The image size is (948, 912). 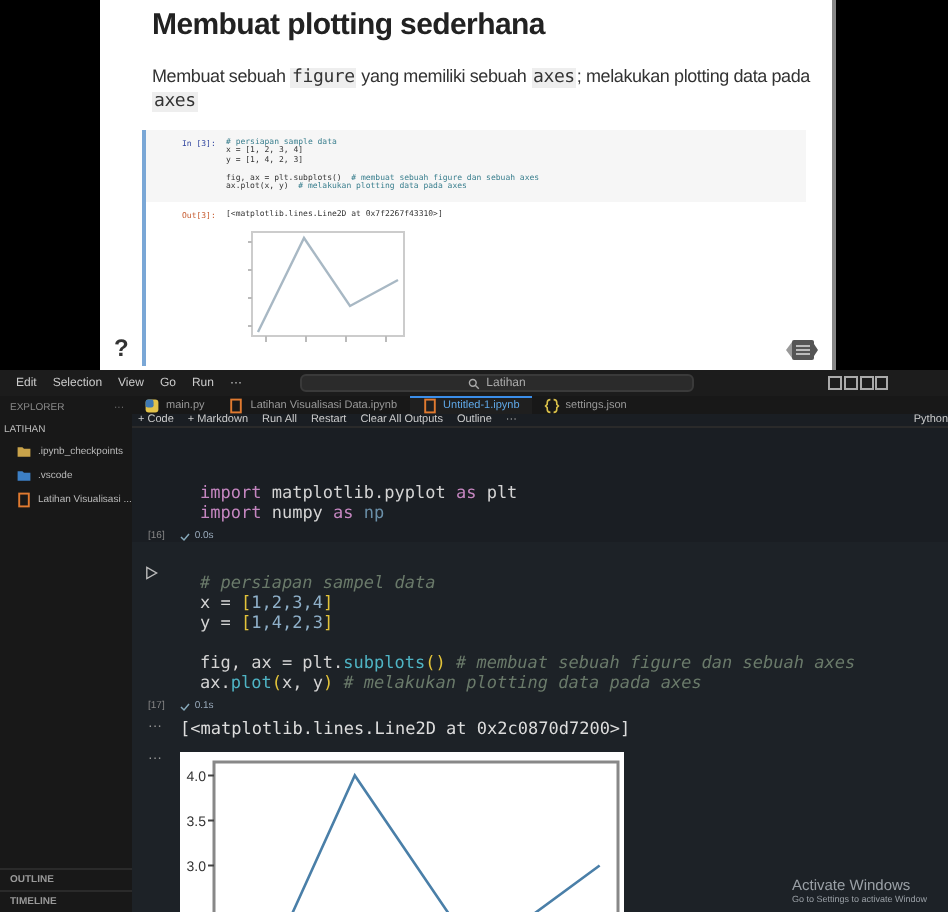 What do you see at coordinates (551, 406) in the screenshot?
I see `braces-icon` at bounding box center [551, 406].